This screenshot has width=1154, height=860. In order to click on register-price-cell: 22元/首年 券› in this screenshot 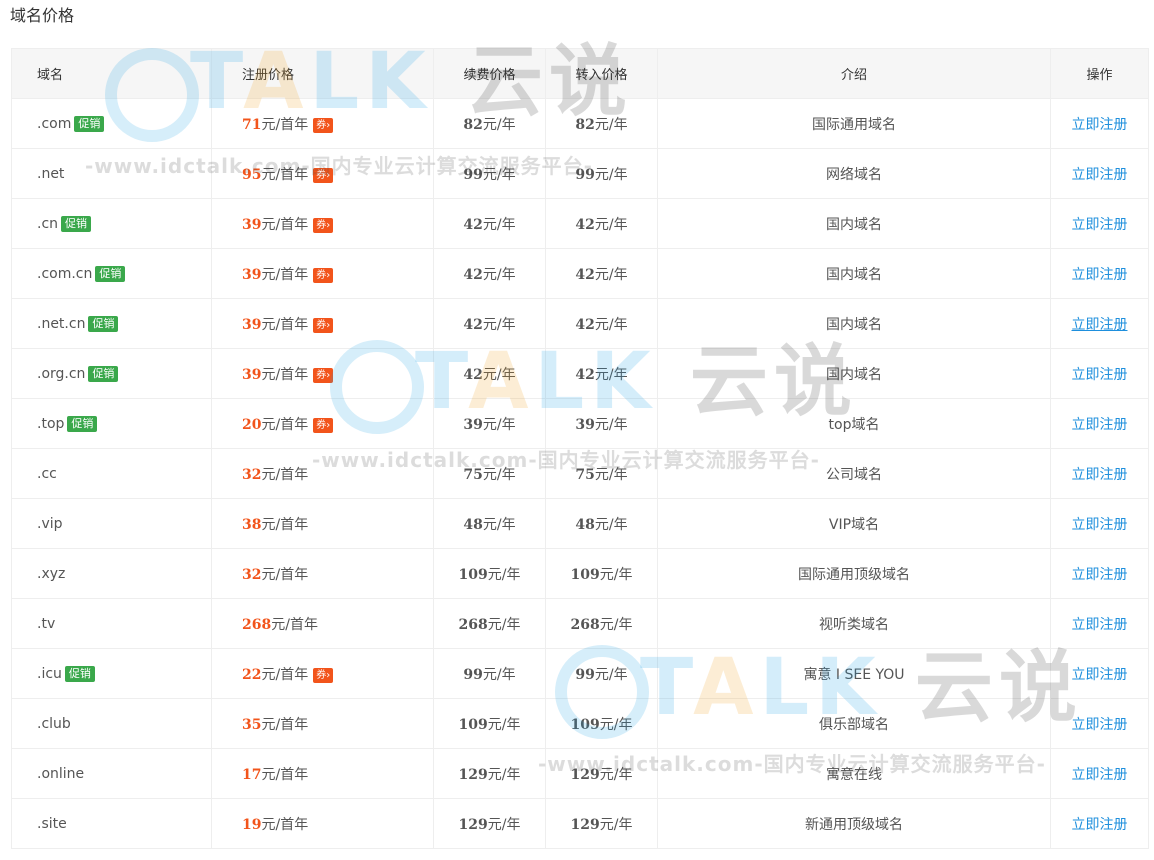, I will do `click(322, 673)`.